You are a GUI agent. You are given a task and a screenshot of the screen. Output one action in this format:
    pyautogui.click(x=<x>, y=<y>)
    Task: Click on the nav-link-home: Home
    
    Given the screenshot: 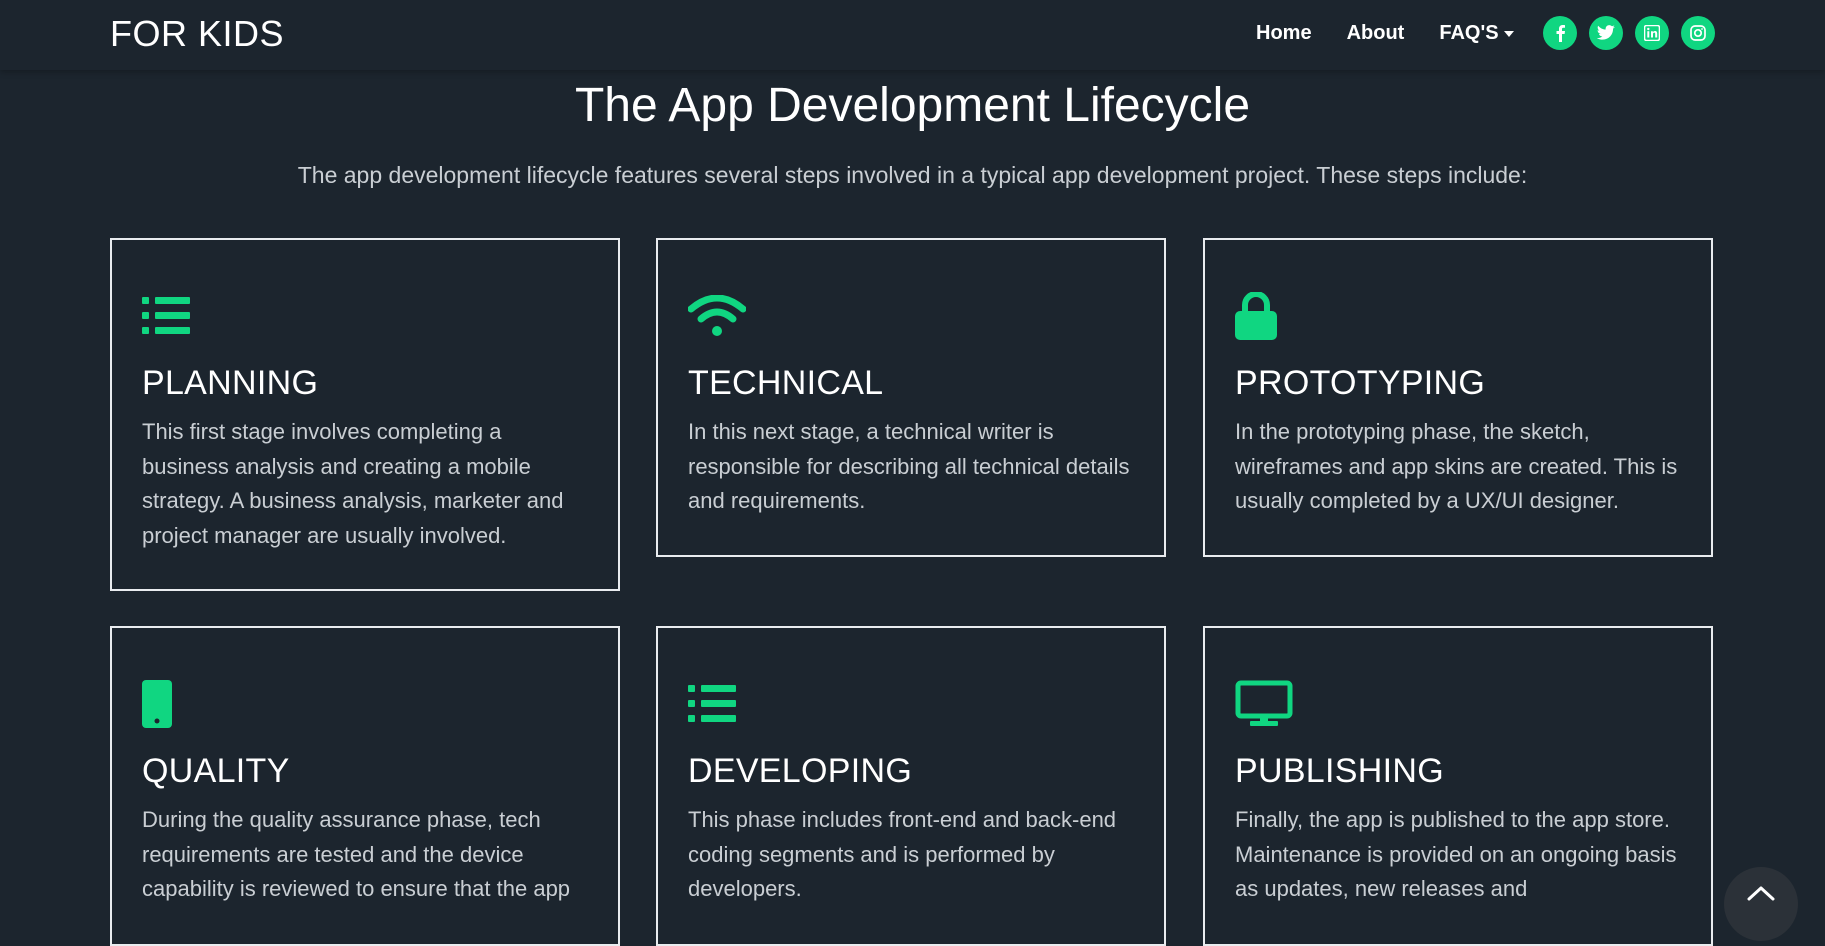 What is the action you would take?
    pyautogui.click(x=1284, y=33)
    